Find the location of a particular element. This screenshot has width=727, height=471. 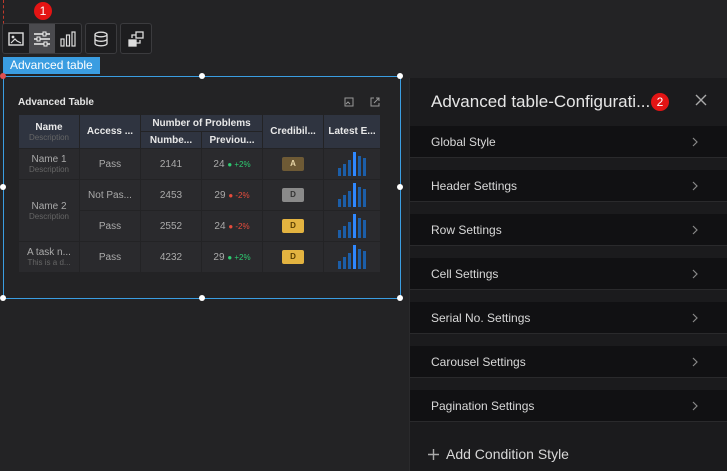

close-icon is located at coordinates (701, 100).